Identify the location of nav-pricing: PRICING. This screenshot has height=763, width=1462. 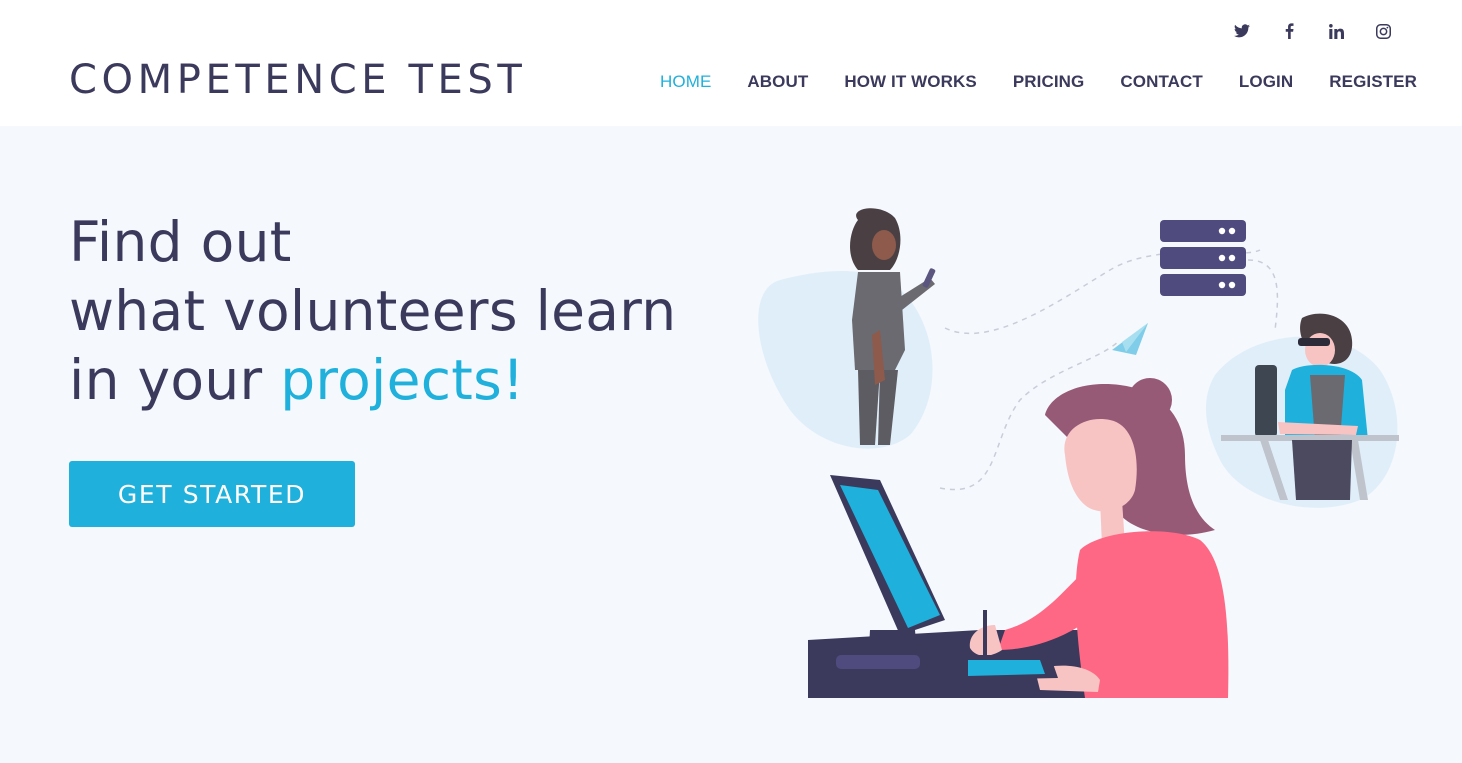
(1049, 82).